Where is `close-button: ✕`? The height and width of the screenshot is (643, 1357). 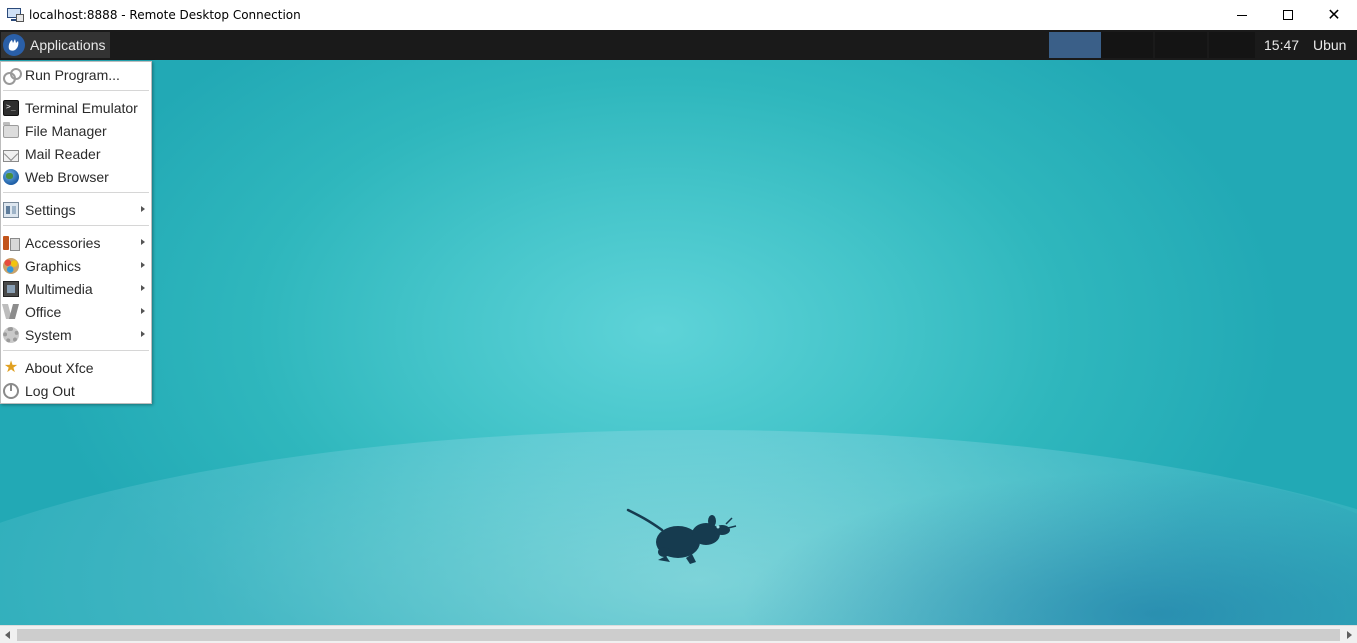
close-button: ✕ is located at coordinates (1334, 15).